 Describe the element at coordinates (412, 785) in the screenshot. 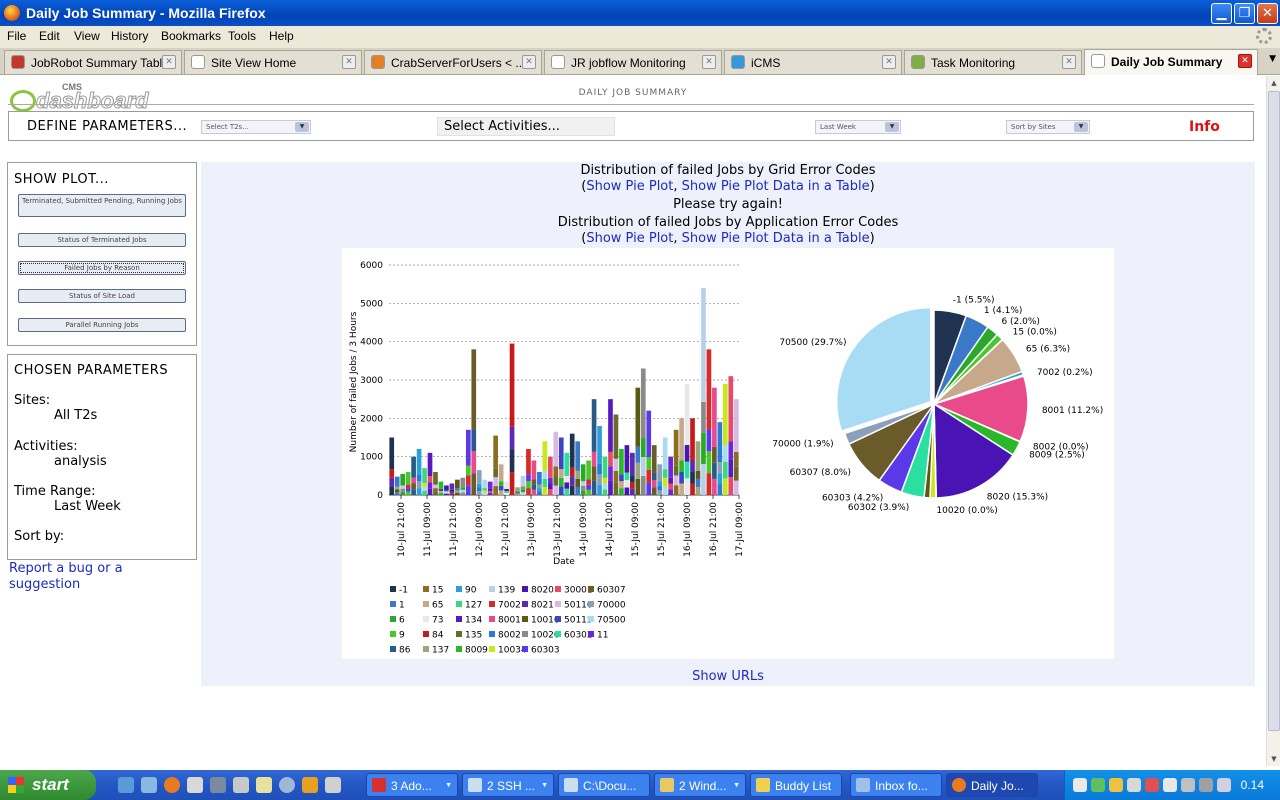

I see `taskbar-acrobat: 3 Ado... ▼` at that location.